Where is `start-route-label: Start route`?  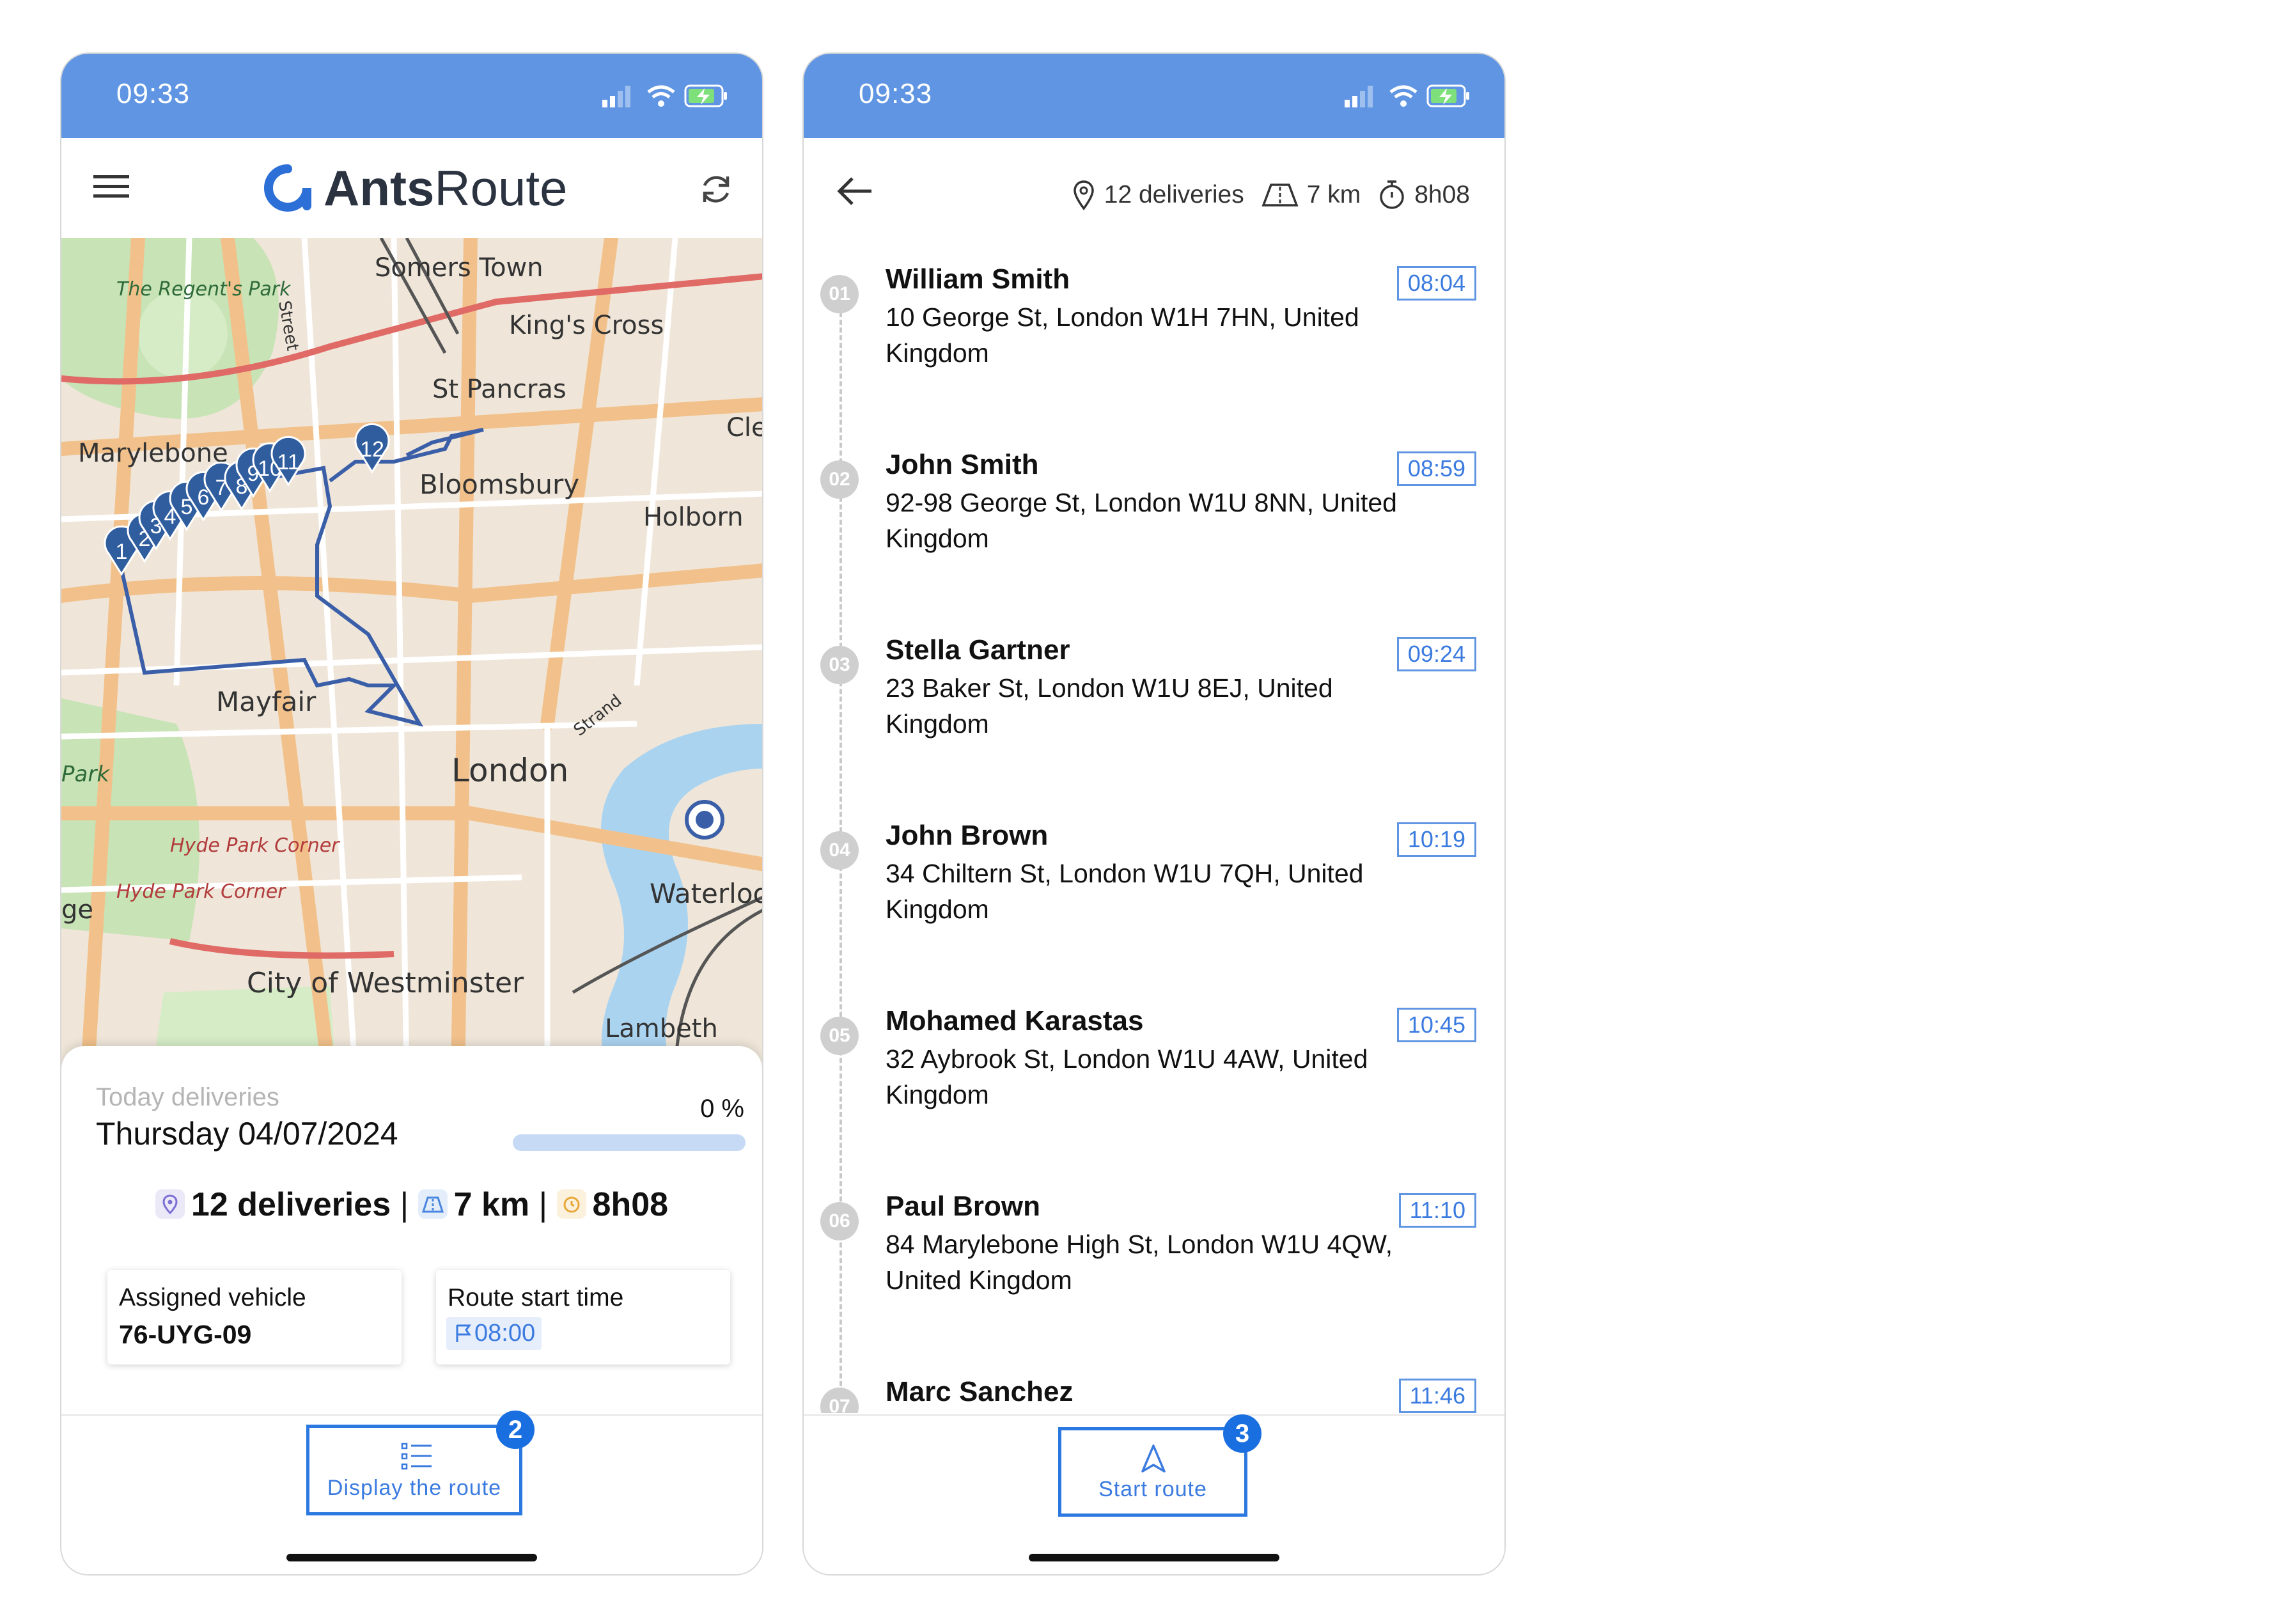
start-route-label: Start route is located at coordinates (1152, 1489).